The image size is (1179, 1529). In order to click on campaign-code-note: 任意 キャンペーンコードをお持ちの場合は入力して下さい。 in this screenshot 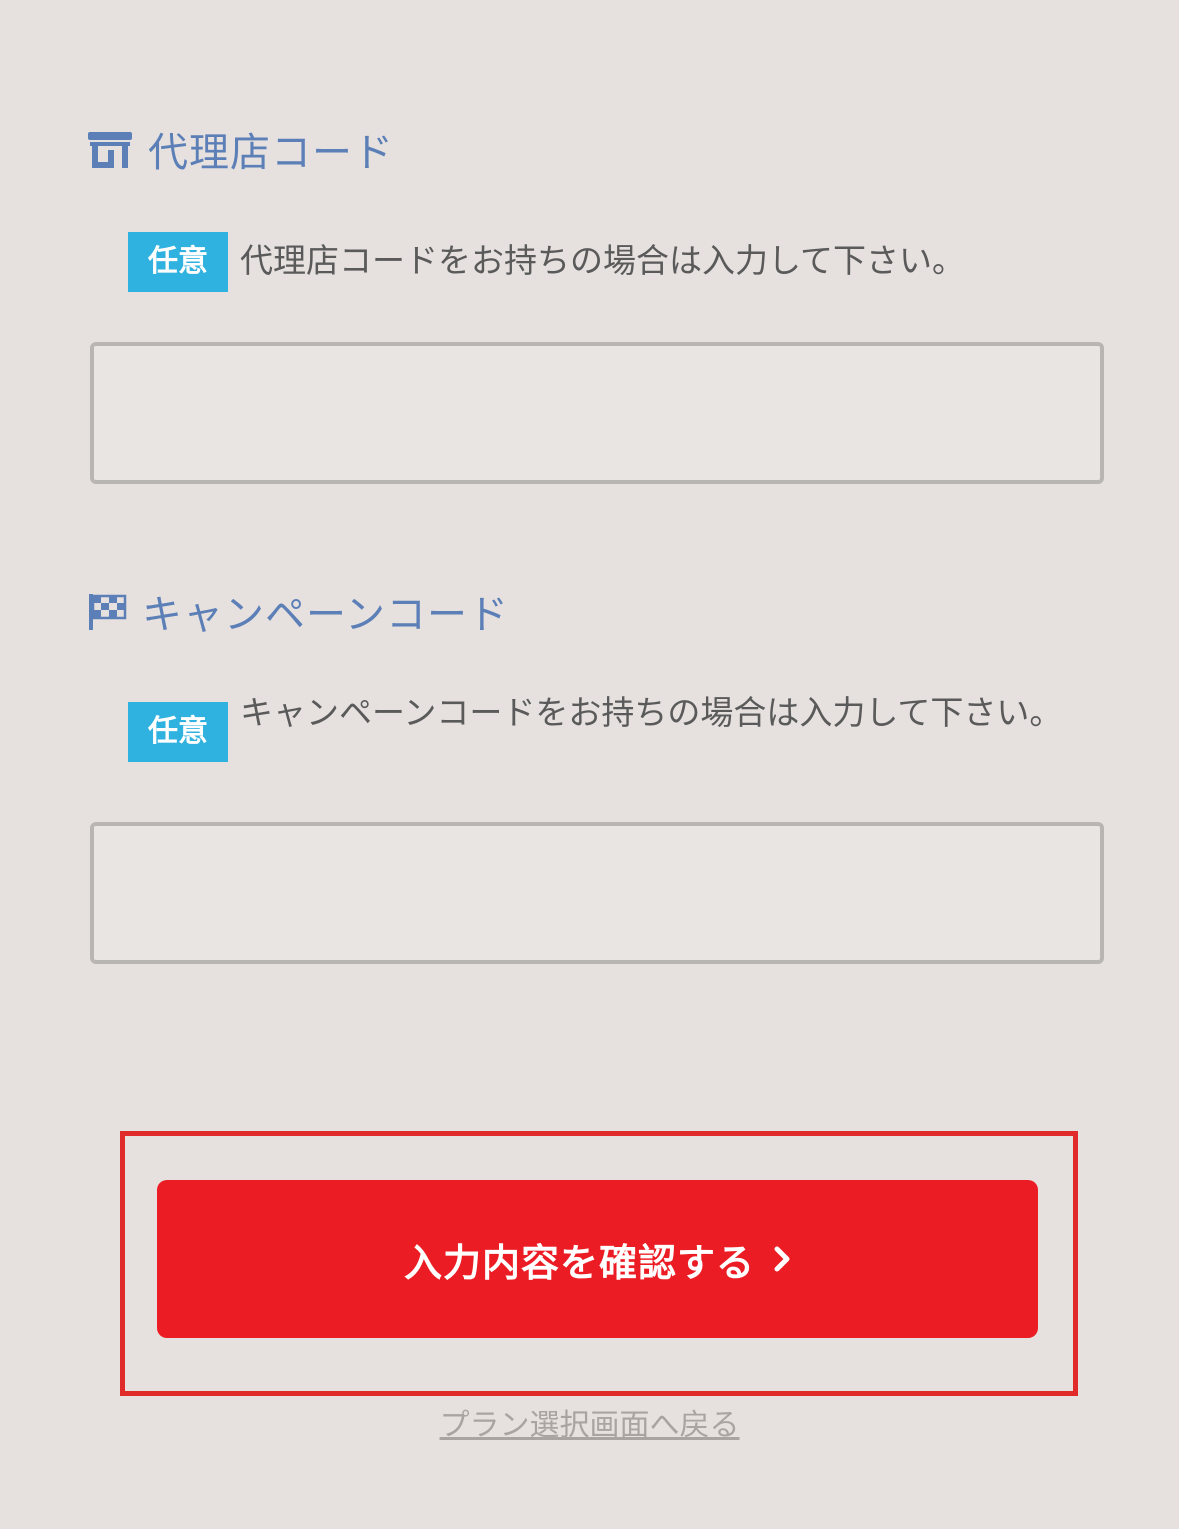, I will do `click(598, 723)`.